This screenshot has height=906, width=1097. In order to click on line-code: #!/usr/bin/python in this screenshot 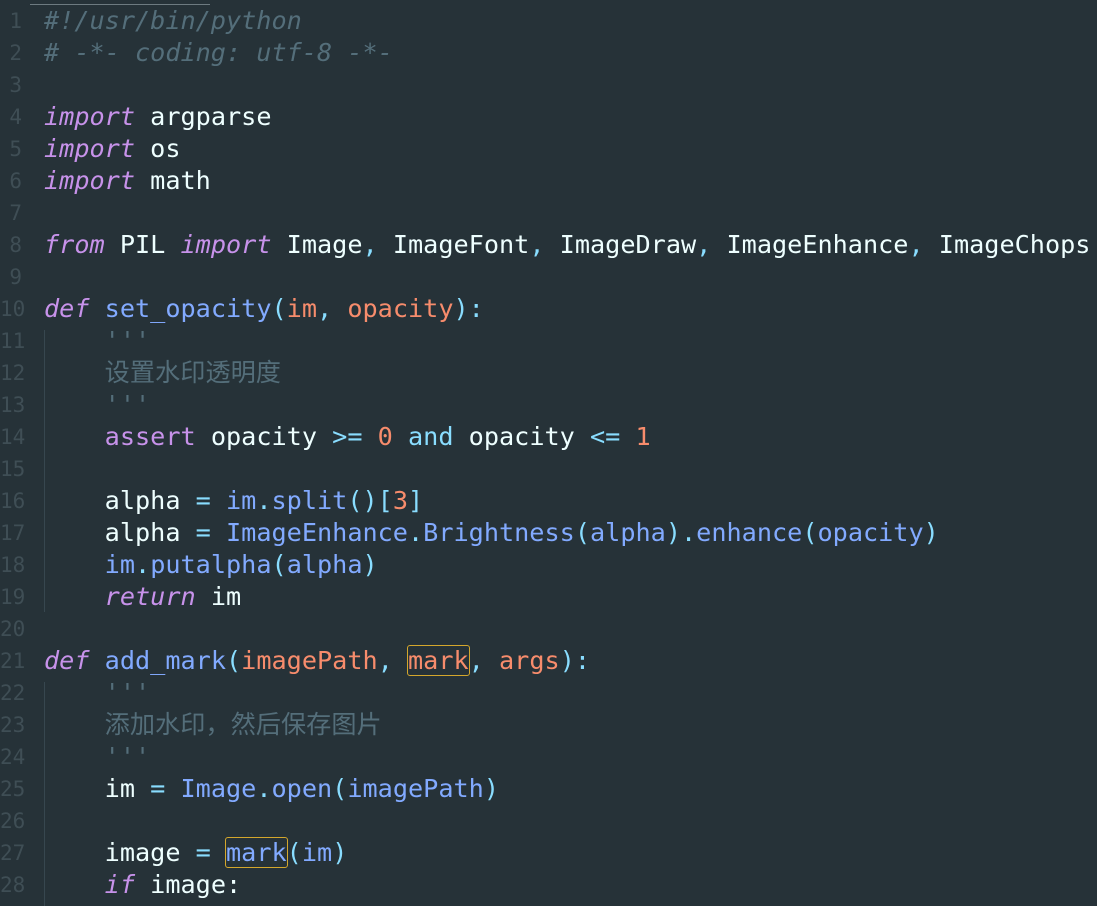, I will do `click(173, 21)`.